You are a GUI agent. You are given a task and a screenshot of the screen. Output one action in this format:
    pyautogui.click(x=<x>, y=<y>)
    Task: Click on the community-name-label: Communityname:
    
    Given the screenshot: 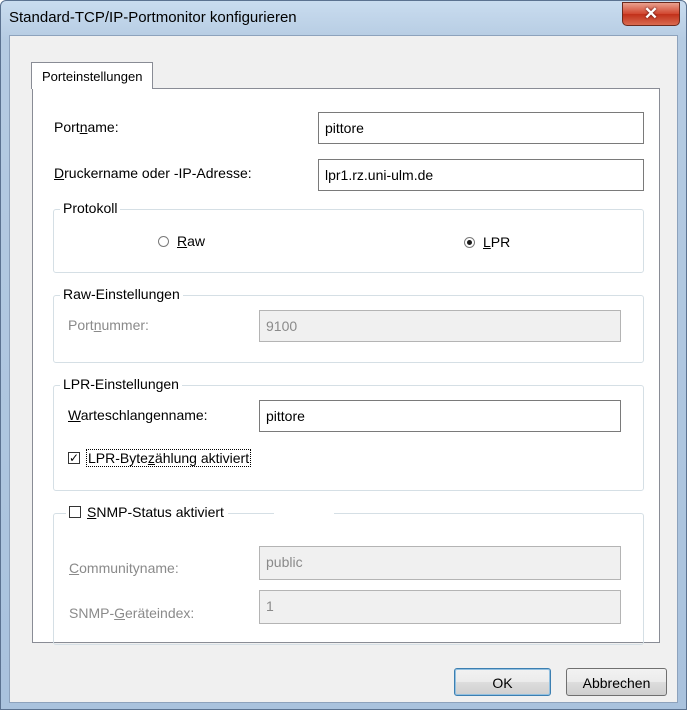 What is the action you would take?
    pyautogui.click(x=124, y=568)
    